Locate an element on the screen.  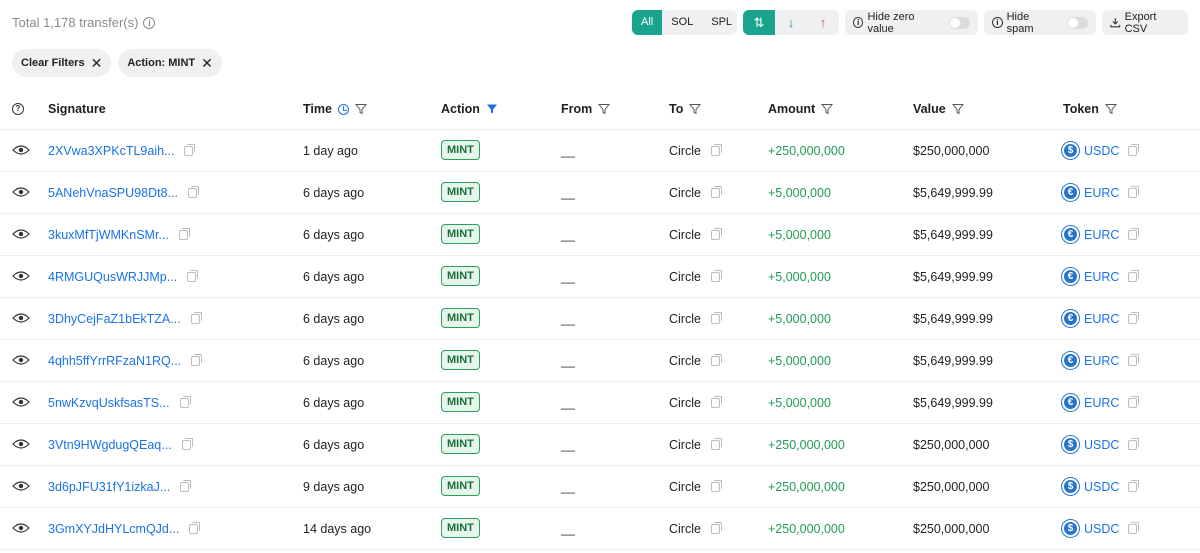
action-filter-chip: Action: MINT ✕ is located at coordinates (170, 63).